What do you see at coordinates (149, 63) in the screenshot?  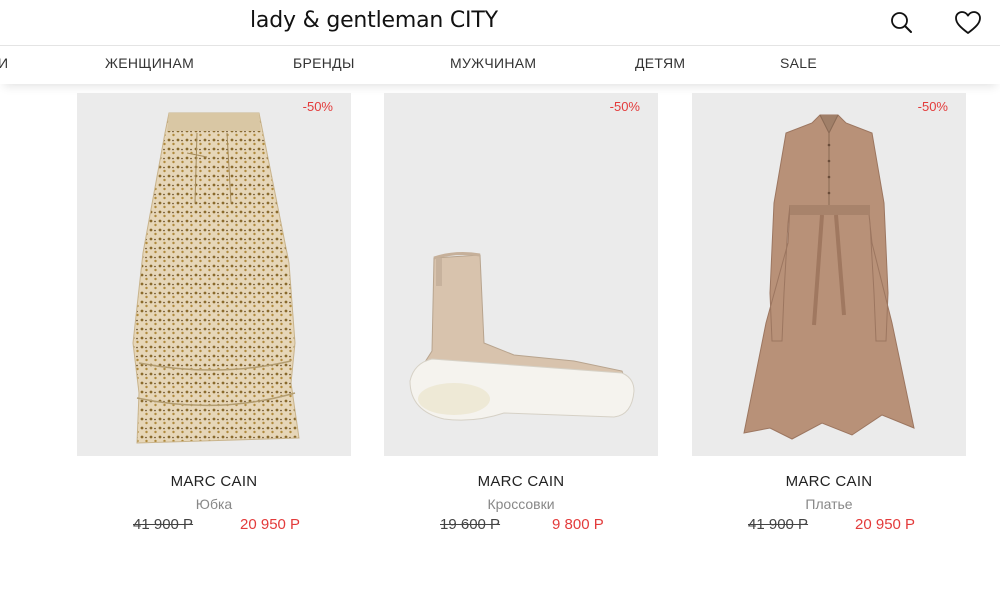 I see `nav-item-women: ЖЕНЩИНАМ` at bounding box center [149, 63].